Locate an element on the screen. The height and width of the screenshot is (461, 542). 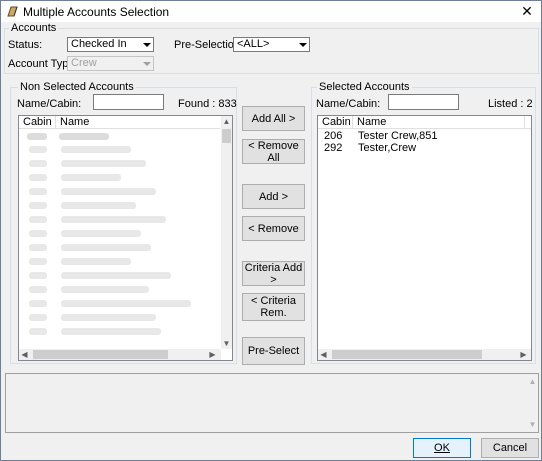
window-title: Multiple Accounts Selection is located at coordinates (96, 12).